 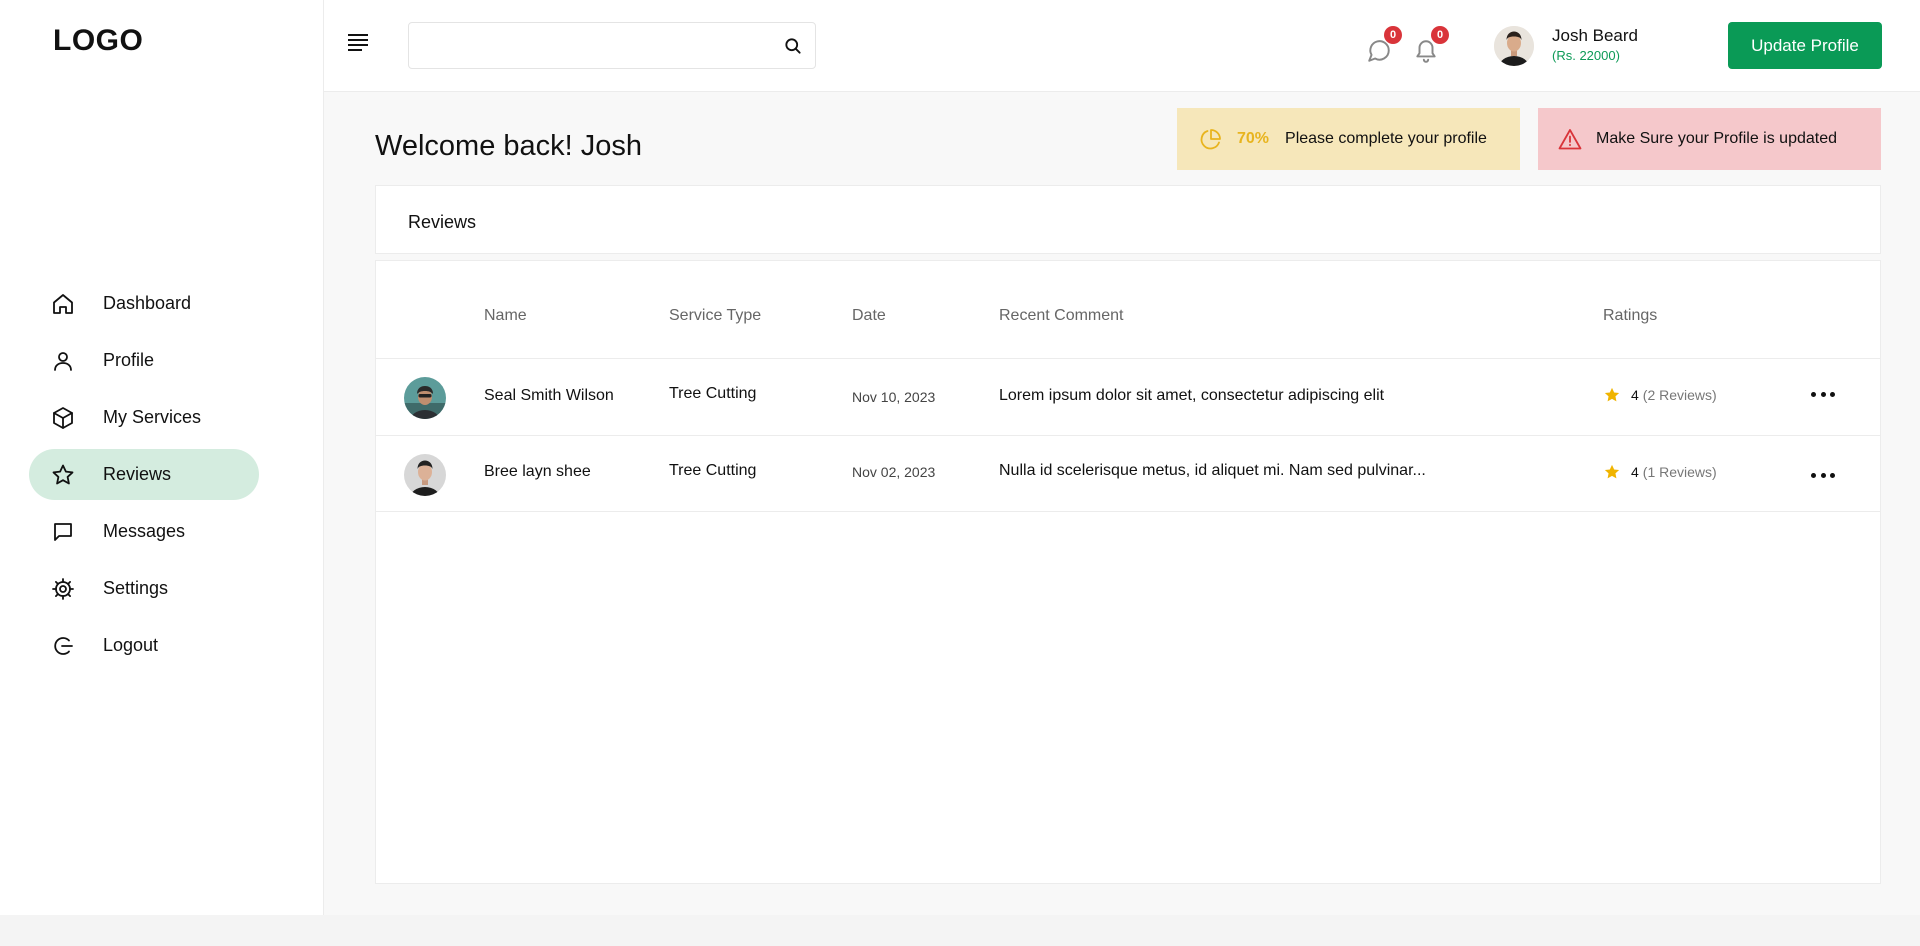 What do you see at coordinates (1514, 46) in the screenshot?
I see `user-avatar` at bounding box center [1514, 46].